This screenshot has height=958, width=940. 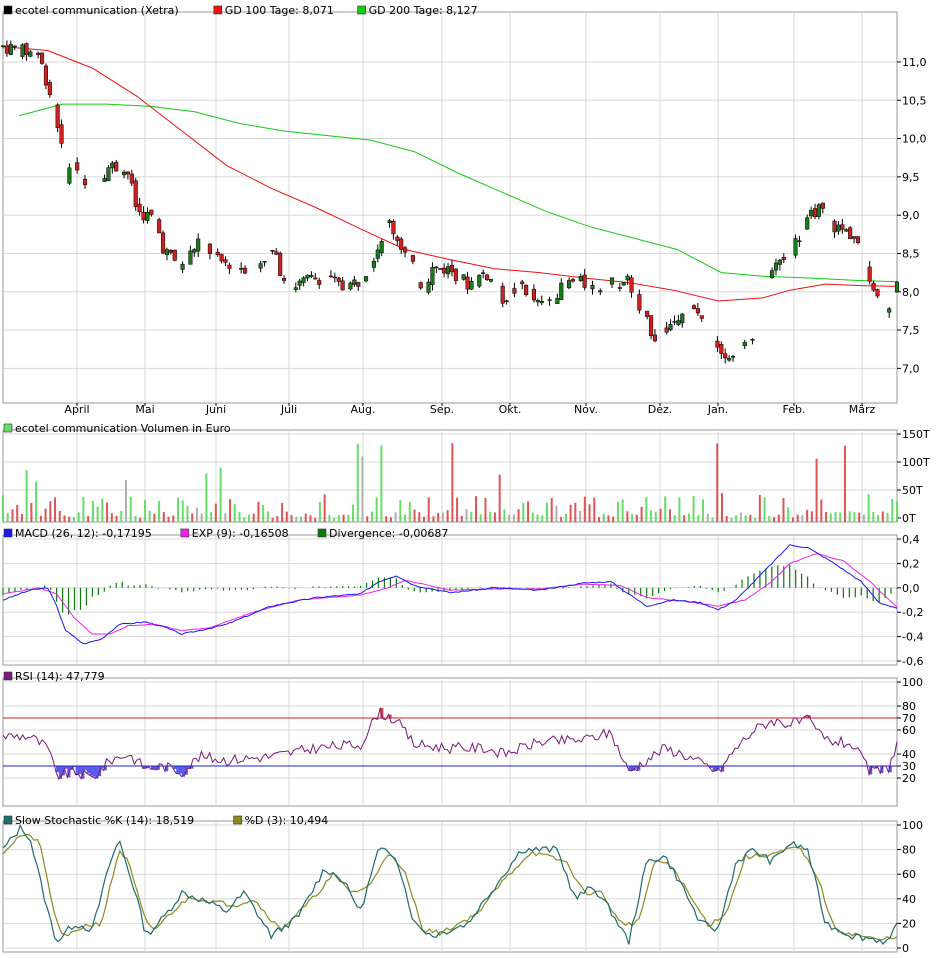 What do you see at coordinates (911, 368) in the screenshot?
I see `price-ytick-label: 7,0` at bounding box center [911, 368].